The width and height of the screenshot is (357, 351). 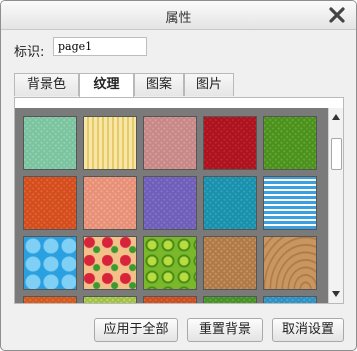 I want to click on texture-tile-orange2-row5, so click(x=170, y=299).